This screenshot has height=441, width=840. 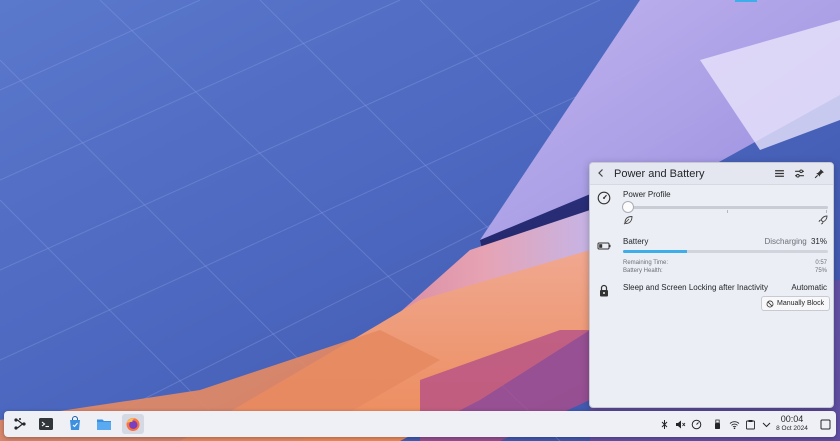 What do you see at coordinates (820, 271) in the screenshot?
I see `battery-health-value: 75%` at bounding box center [820, 271].